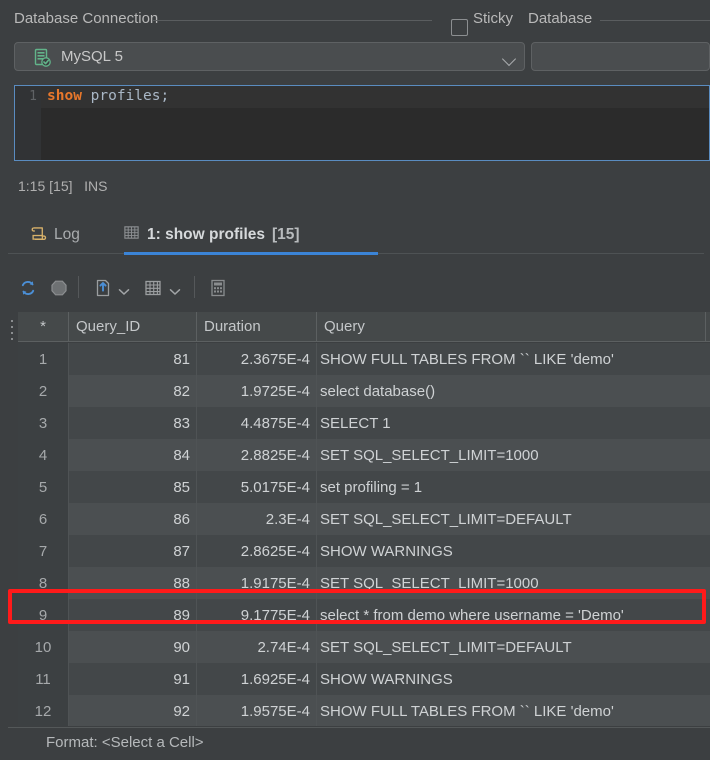 The height and width of the screenshot is (760, 710). Describe the element at coordinates (43, 647) in the screenshot. I see `row-number: 10` at that location.